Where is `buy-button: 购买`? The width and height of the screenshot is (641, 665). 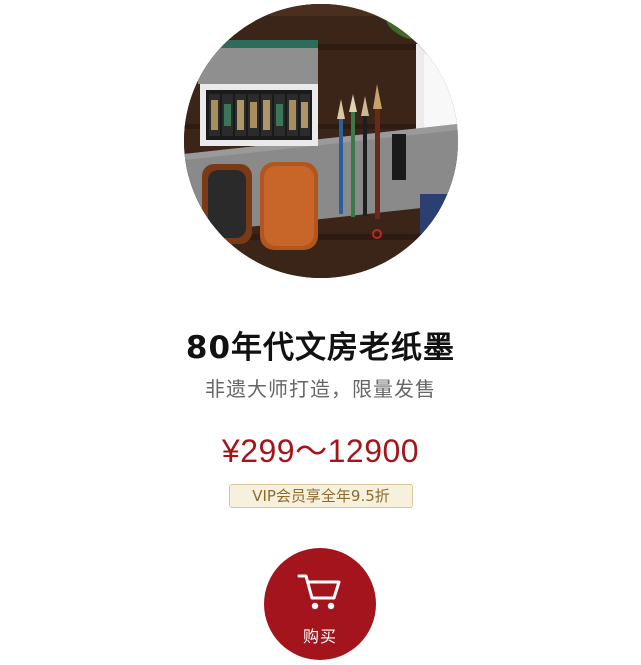 buy-button: 购买 is located at coordinates (320, 604).